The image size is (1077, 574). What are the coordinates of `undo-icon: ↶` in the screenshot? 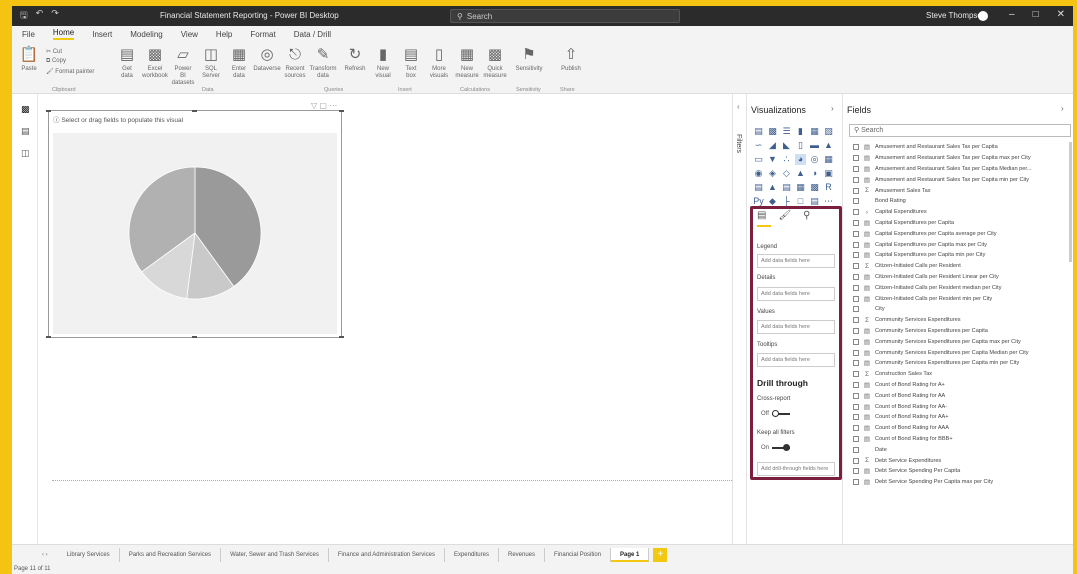 It's located at (40, 16).